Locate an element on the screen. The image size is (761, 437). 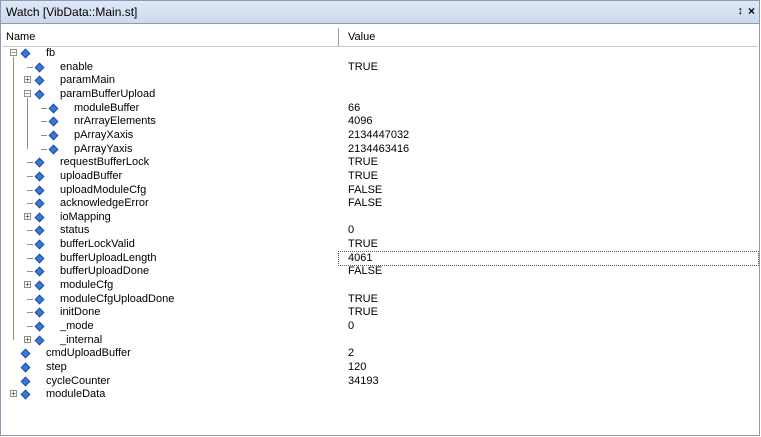
variable-name: enable is located at coordinates (77, 66).